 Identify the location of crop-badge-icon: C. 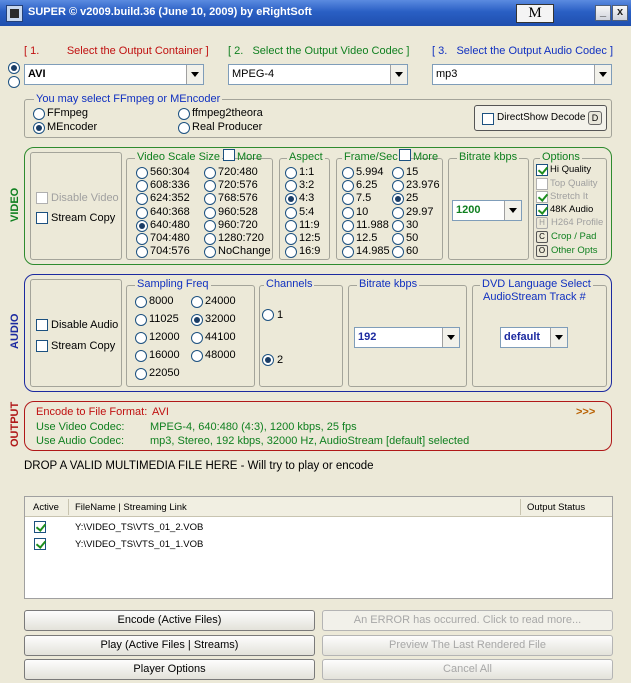
(542, 237).